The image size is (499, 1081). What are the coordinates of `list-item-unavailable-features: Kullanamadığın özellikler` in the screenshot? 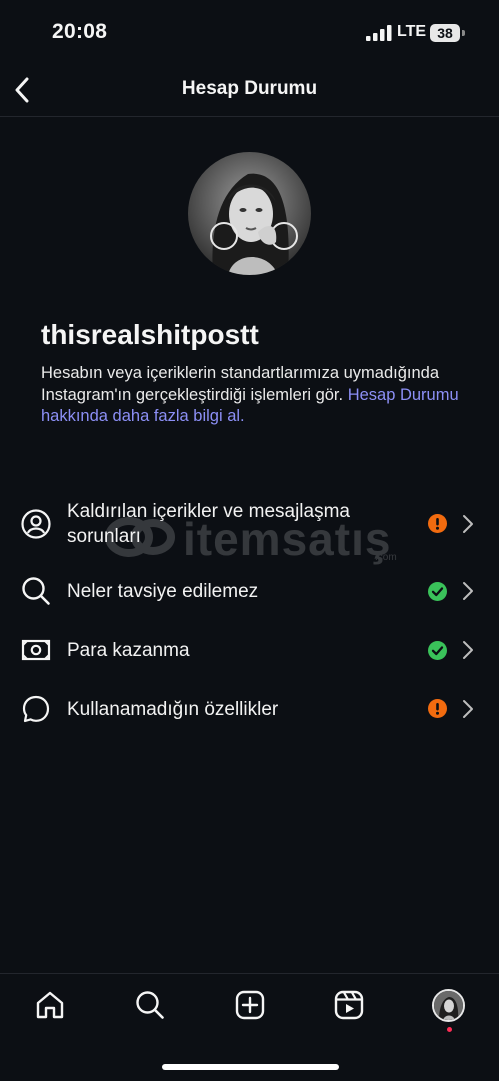 It's located at (249, 709).